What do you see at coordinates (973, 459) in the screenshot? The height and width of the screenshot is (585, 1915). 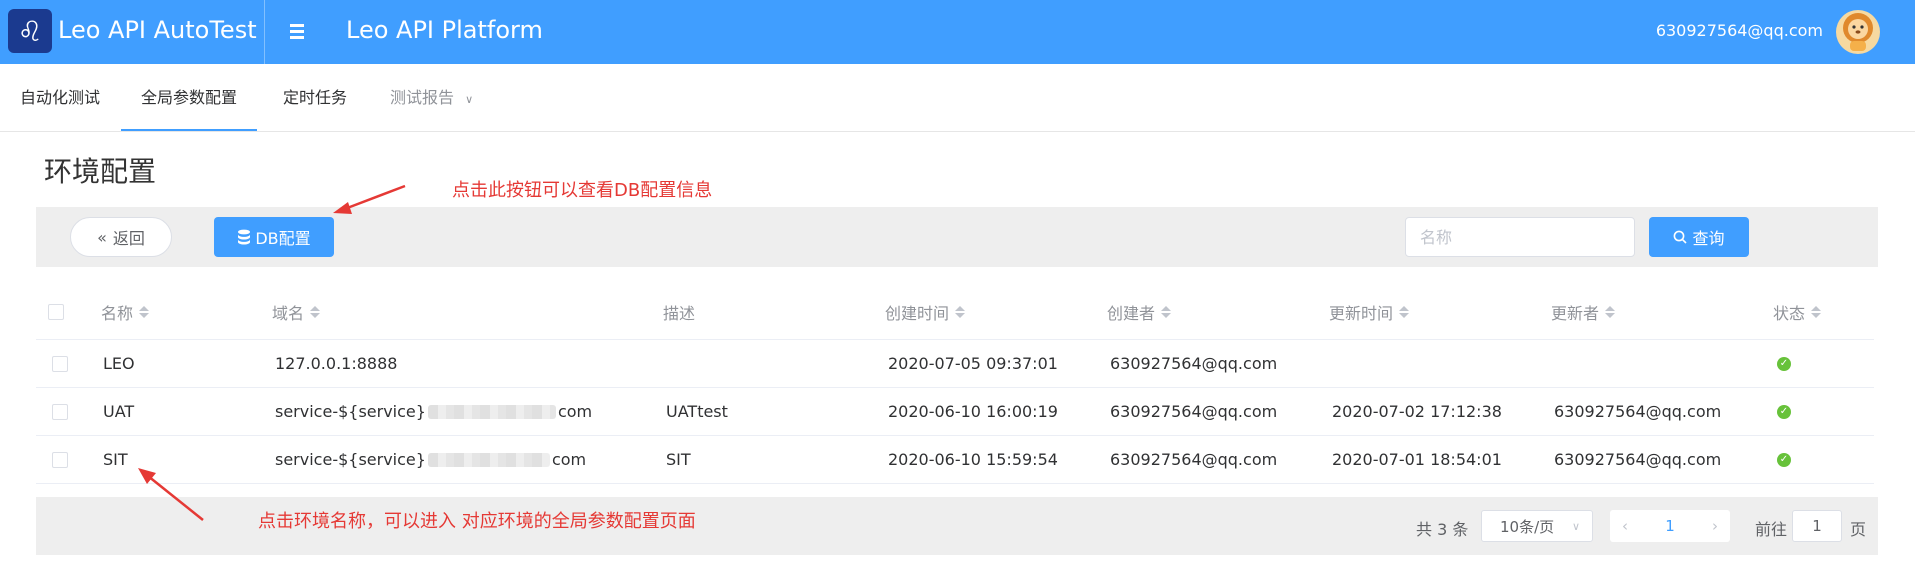 I see `env-created-time: 2020-06-10 15:59:54` at bounding box center [973, 459].